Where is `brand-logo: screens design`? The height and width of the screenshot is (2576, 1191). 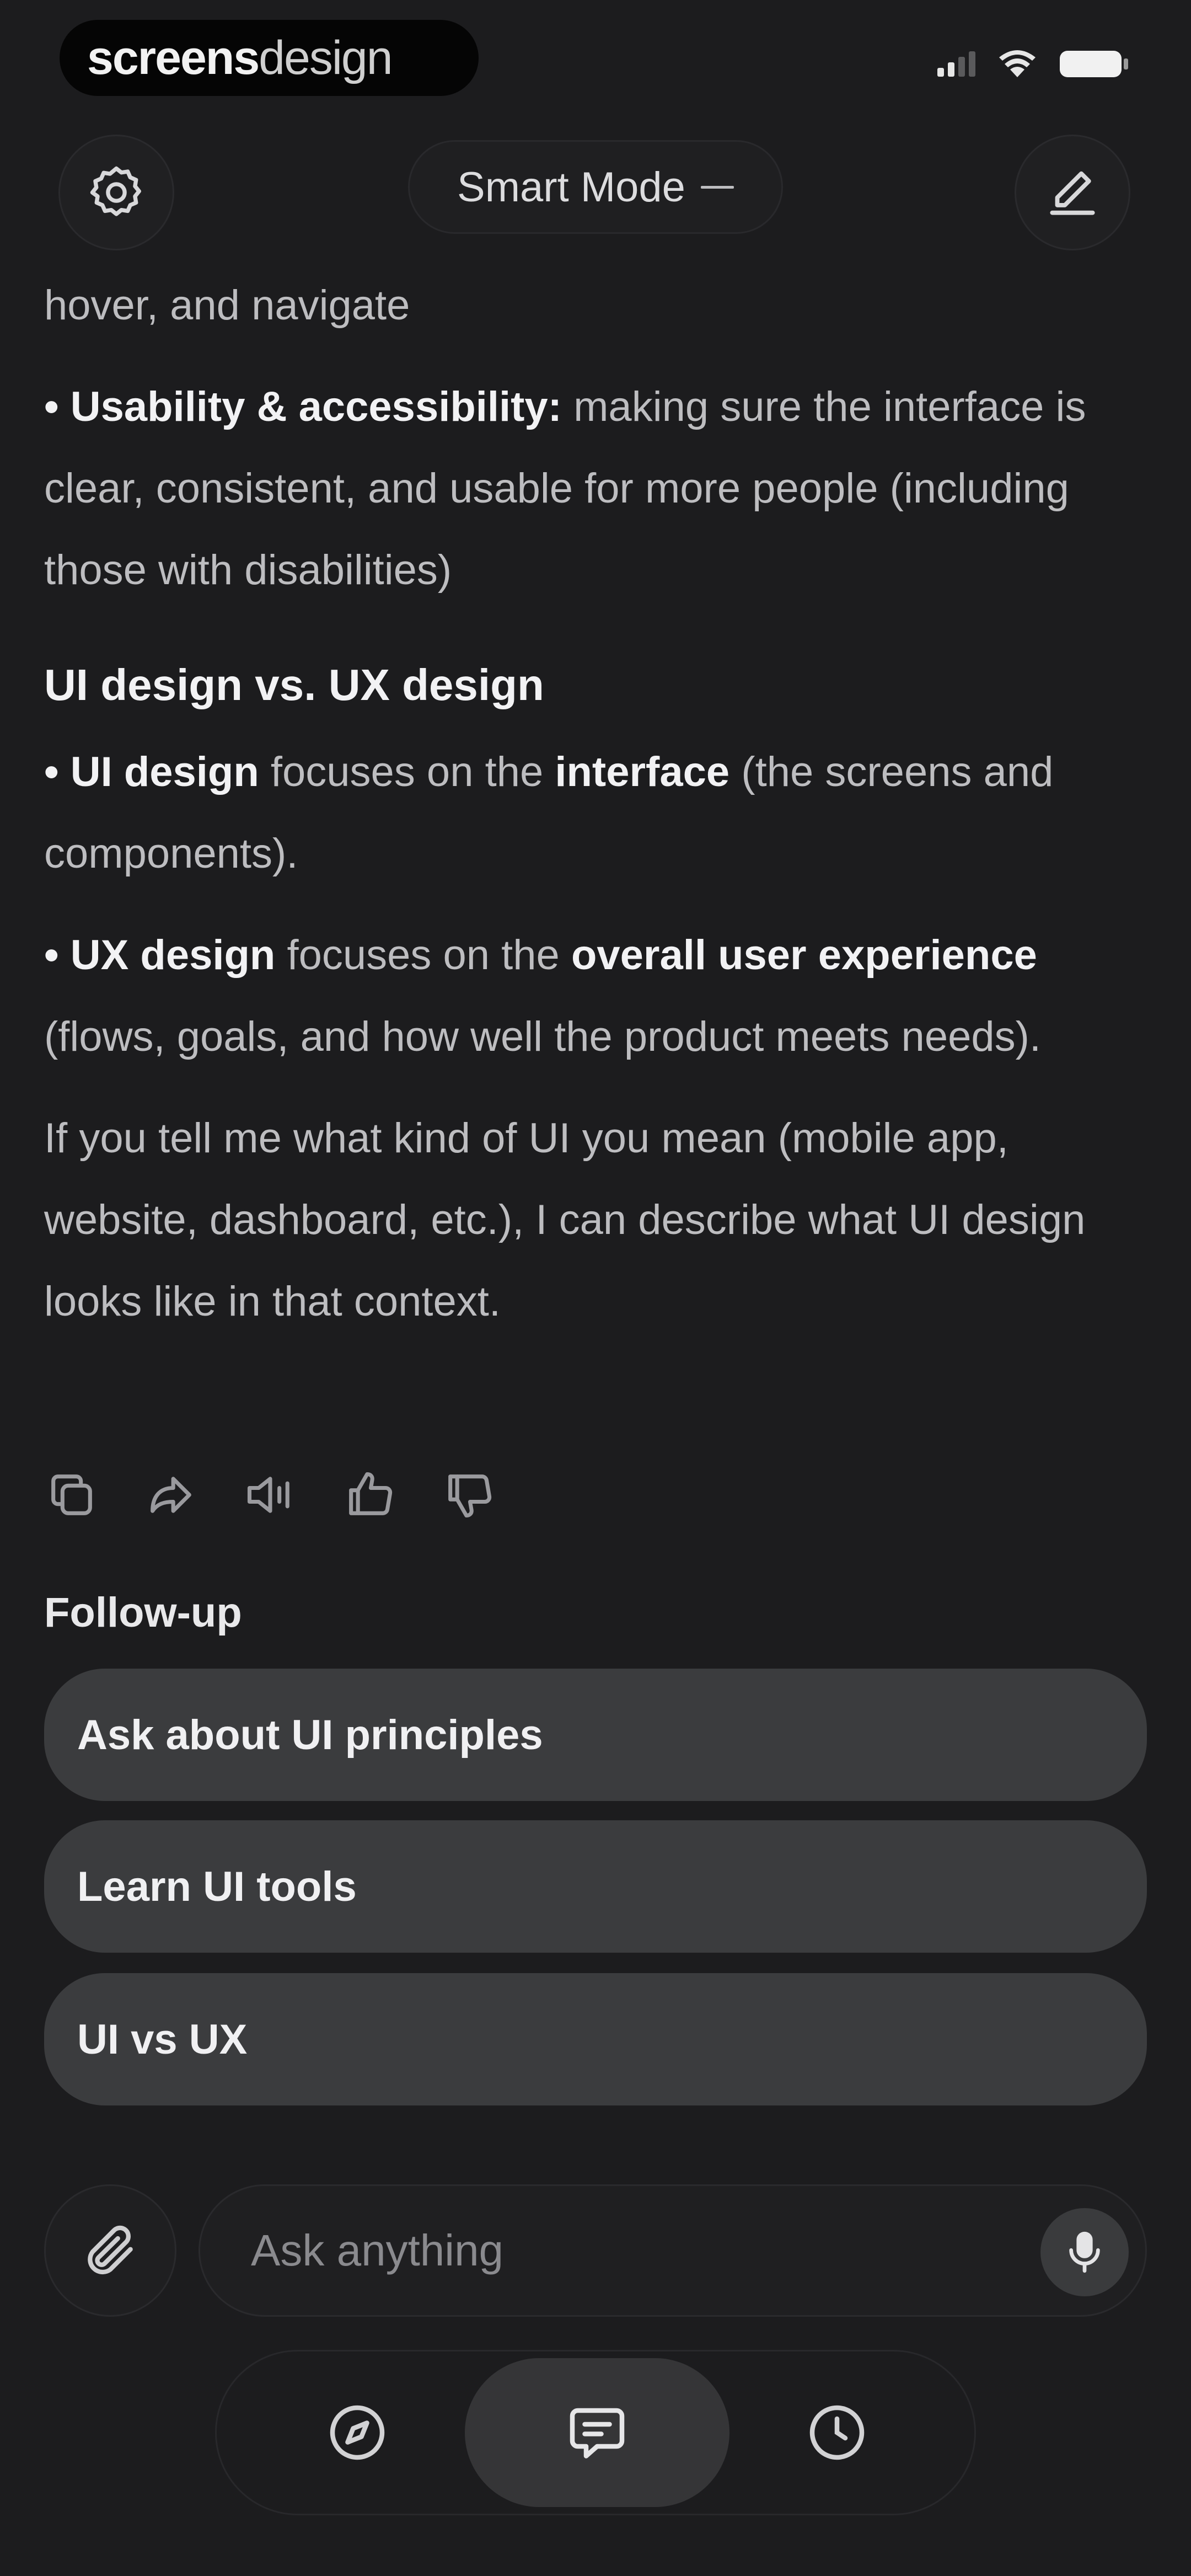 brand-logo: screens design is located at coordinates (269, 58).